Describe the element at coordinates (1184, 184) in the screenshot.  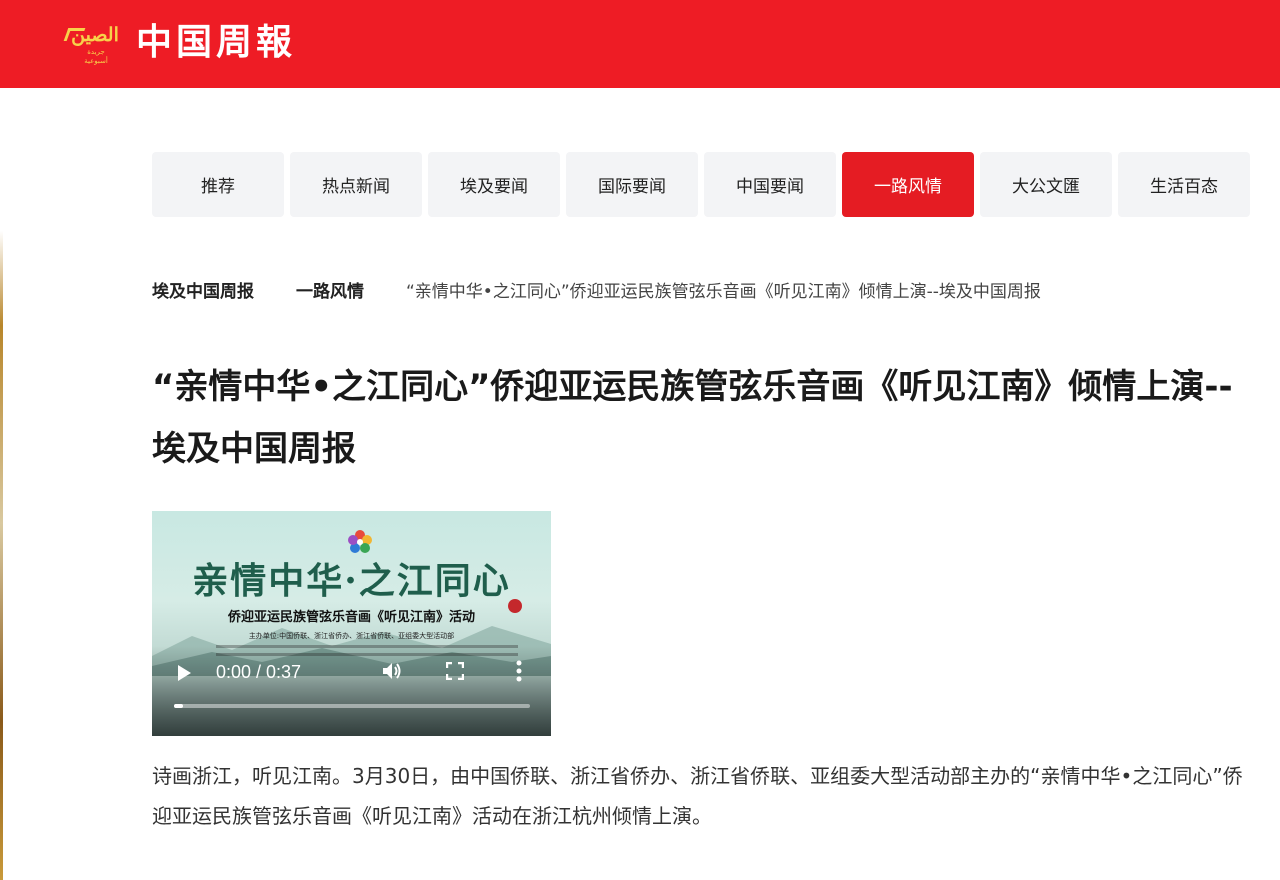
I see `tab-life: 生活百态` at that location.